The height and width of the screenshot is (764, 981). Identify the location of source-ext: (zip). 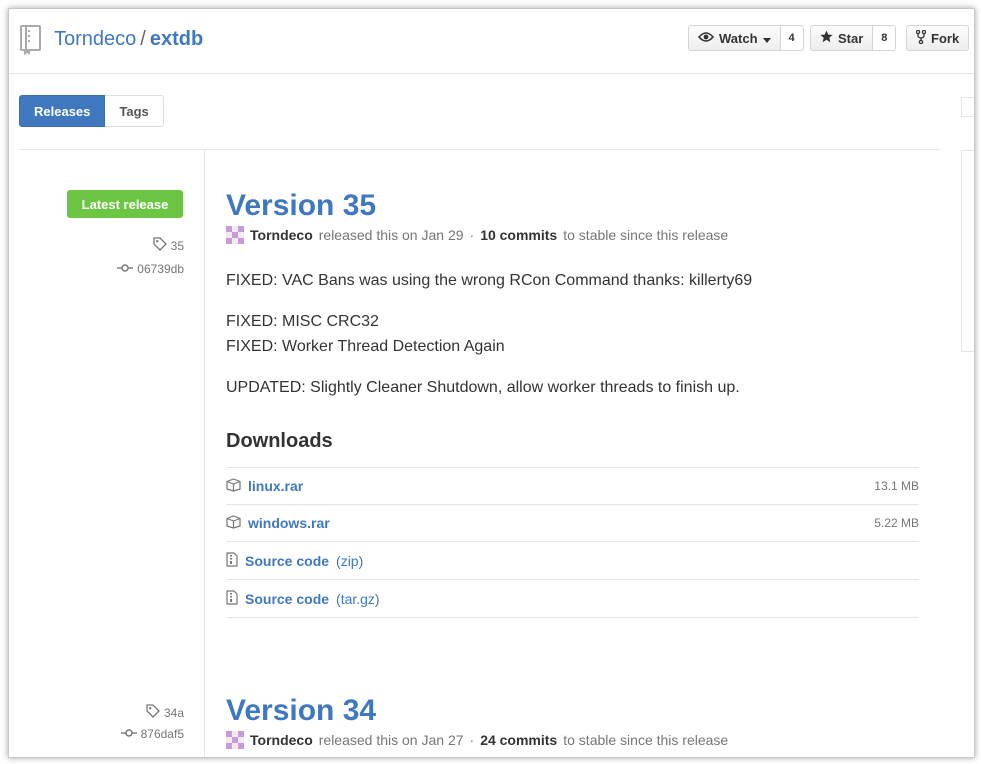
(350, 560).